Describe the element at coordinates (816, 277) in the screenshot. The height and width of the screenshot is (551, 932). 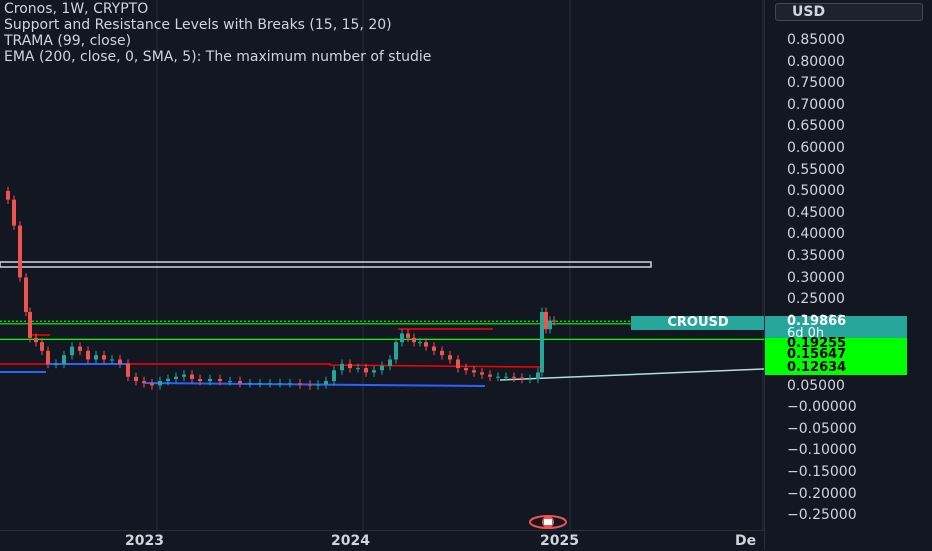
I see `price-tick: 0.30000` at that location.